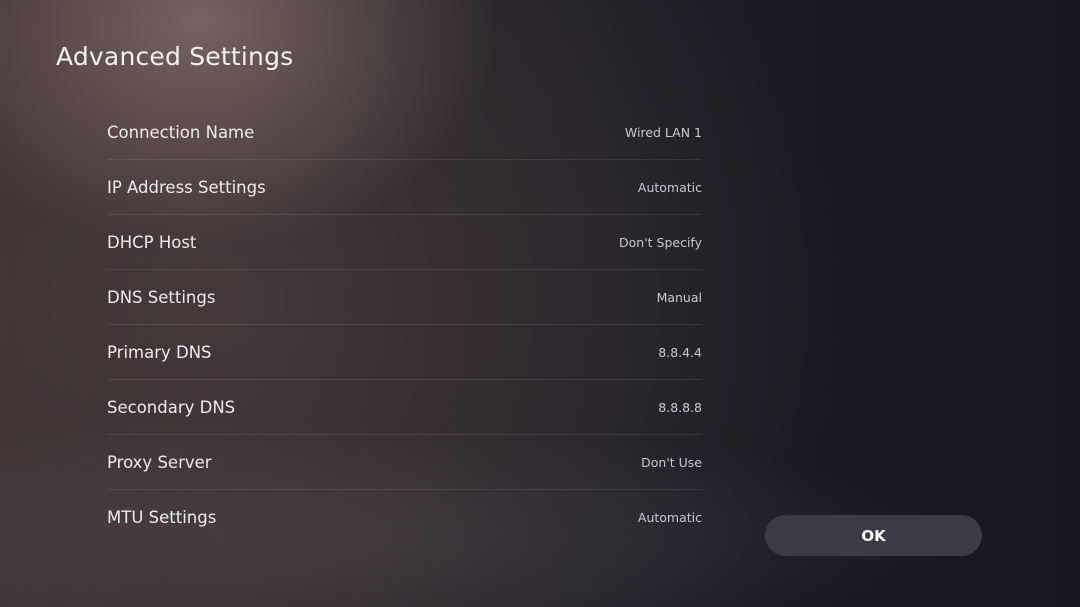 This screenshot has width=1080, height=607. What do you see at coordinates (161, 297) in the screenshot?
I see `row-label: DNS Settings` at bounding box center [161, 297].